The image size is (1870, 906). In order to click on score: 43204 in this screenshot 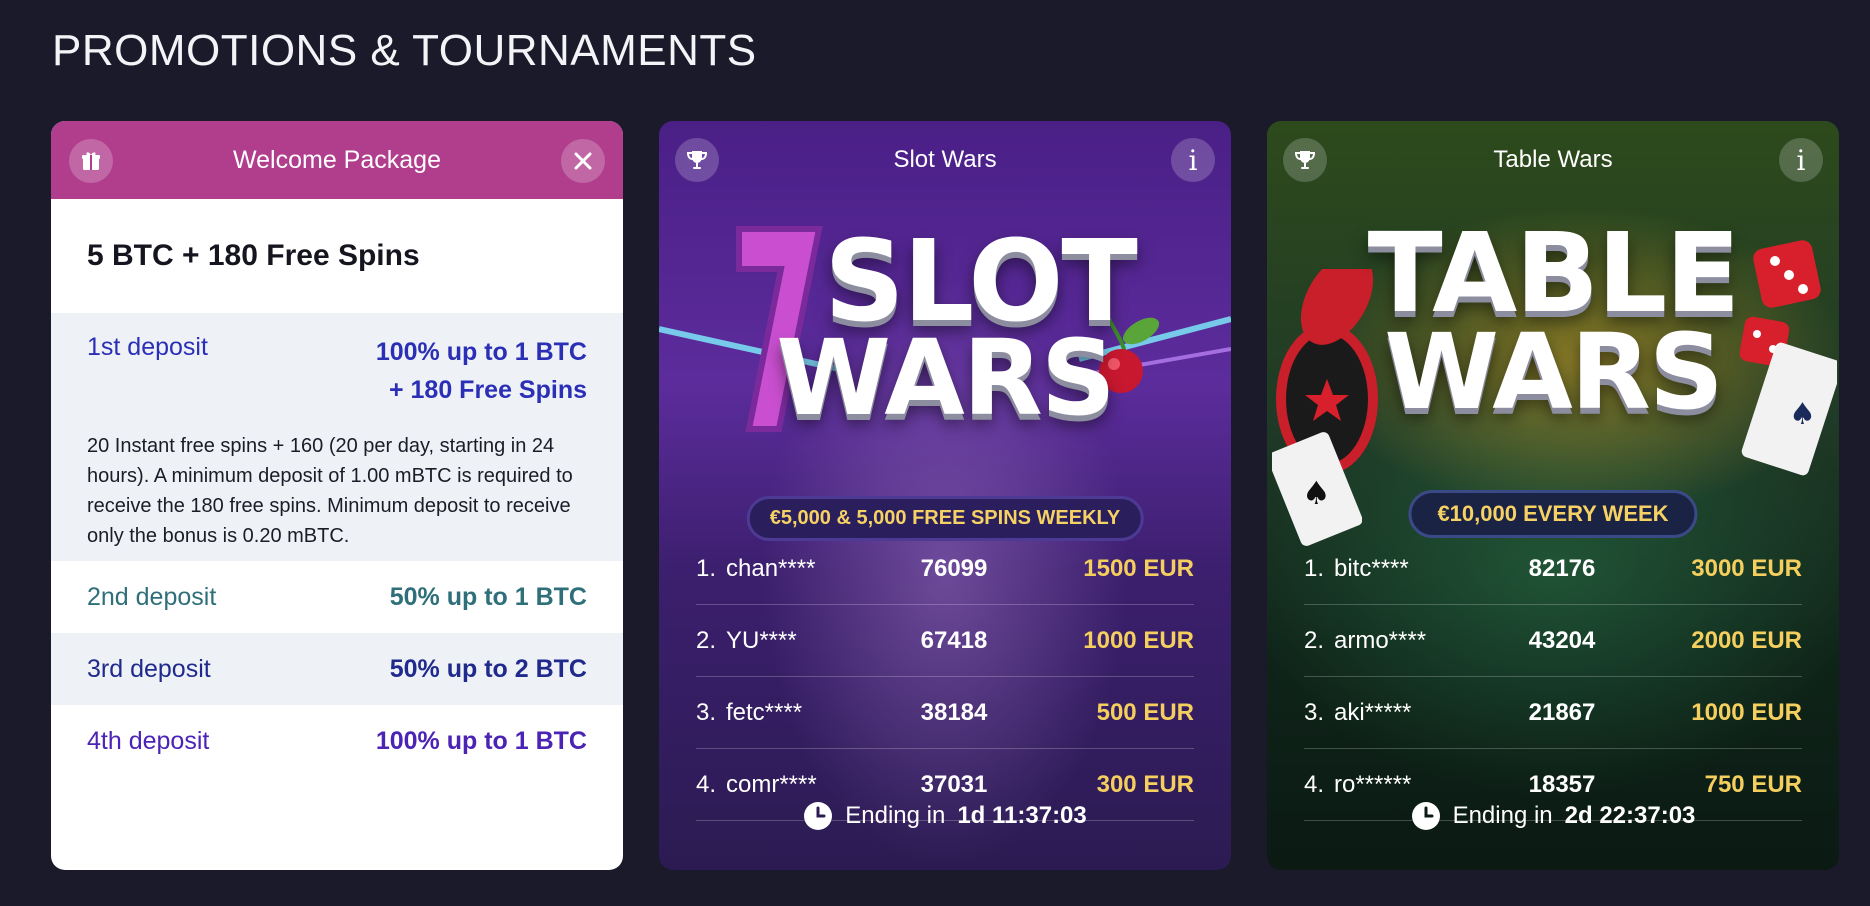, I will do `click(1562, 640)`.